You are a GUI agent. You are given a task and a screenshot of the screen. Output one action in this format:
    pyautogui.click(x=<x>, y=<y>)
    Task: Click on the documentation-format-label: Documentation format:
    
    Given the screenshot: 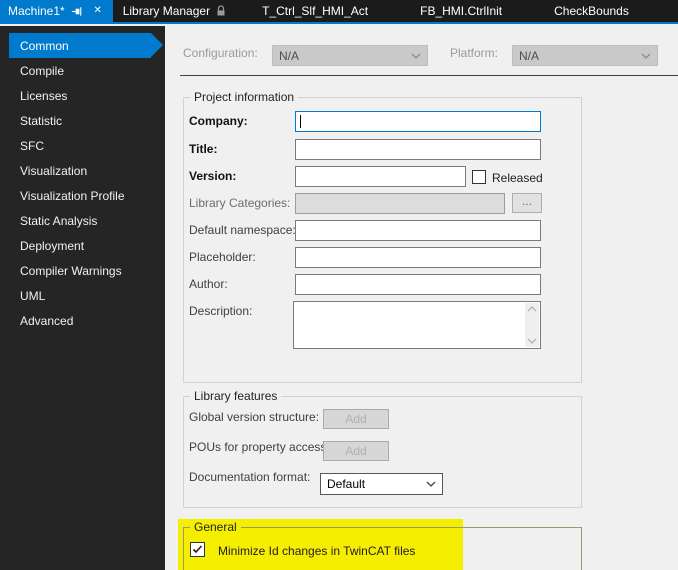 What is the action you would take?
    pyautogui.click(x=250, y=477)
    